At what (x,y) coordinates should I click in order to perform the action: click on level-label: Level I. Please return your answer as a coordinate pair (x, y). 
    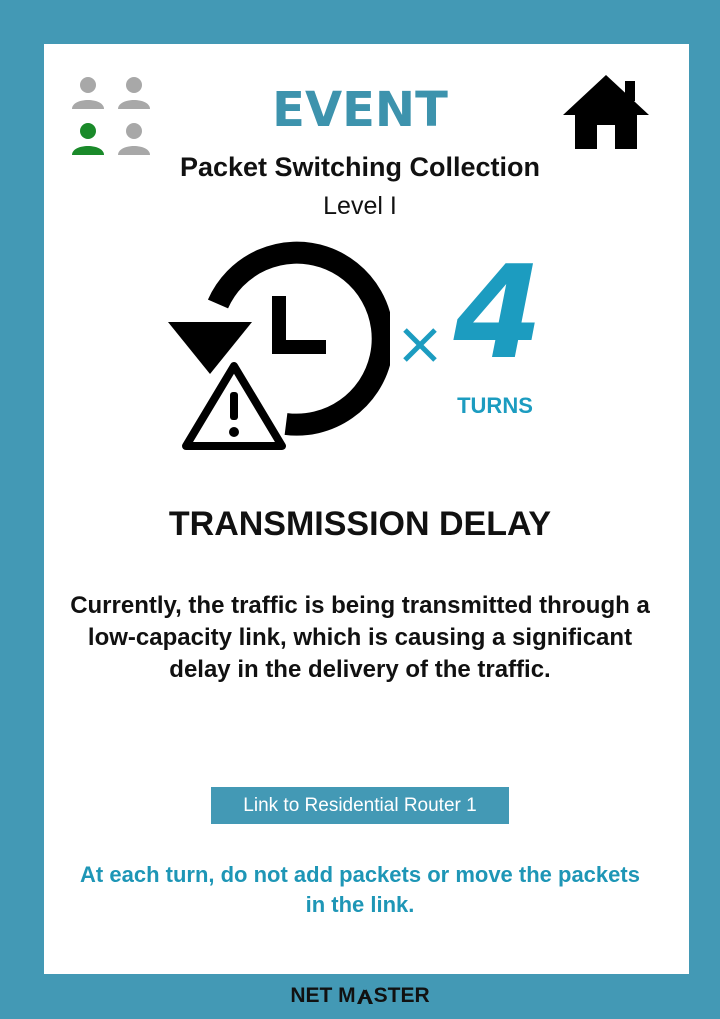
    Looking at the image, I should click on (360, 206).